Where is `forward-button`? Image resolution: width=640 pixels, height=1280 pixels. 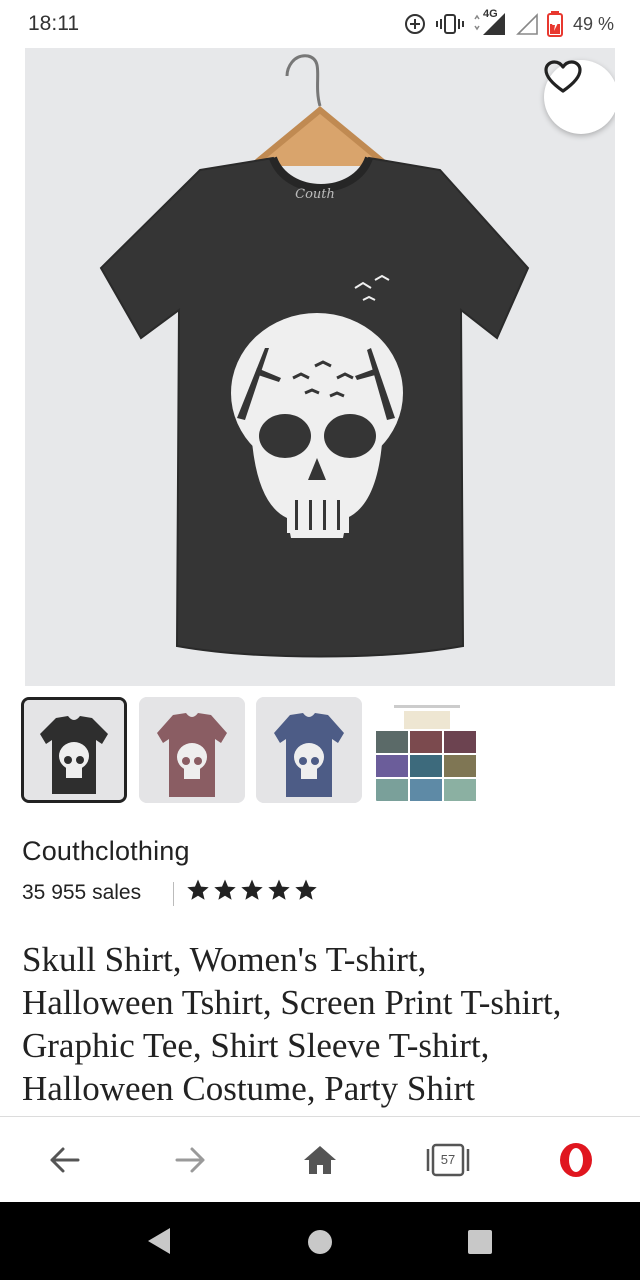 forward-button is located at coordinates (191, 1160).